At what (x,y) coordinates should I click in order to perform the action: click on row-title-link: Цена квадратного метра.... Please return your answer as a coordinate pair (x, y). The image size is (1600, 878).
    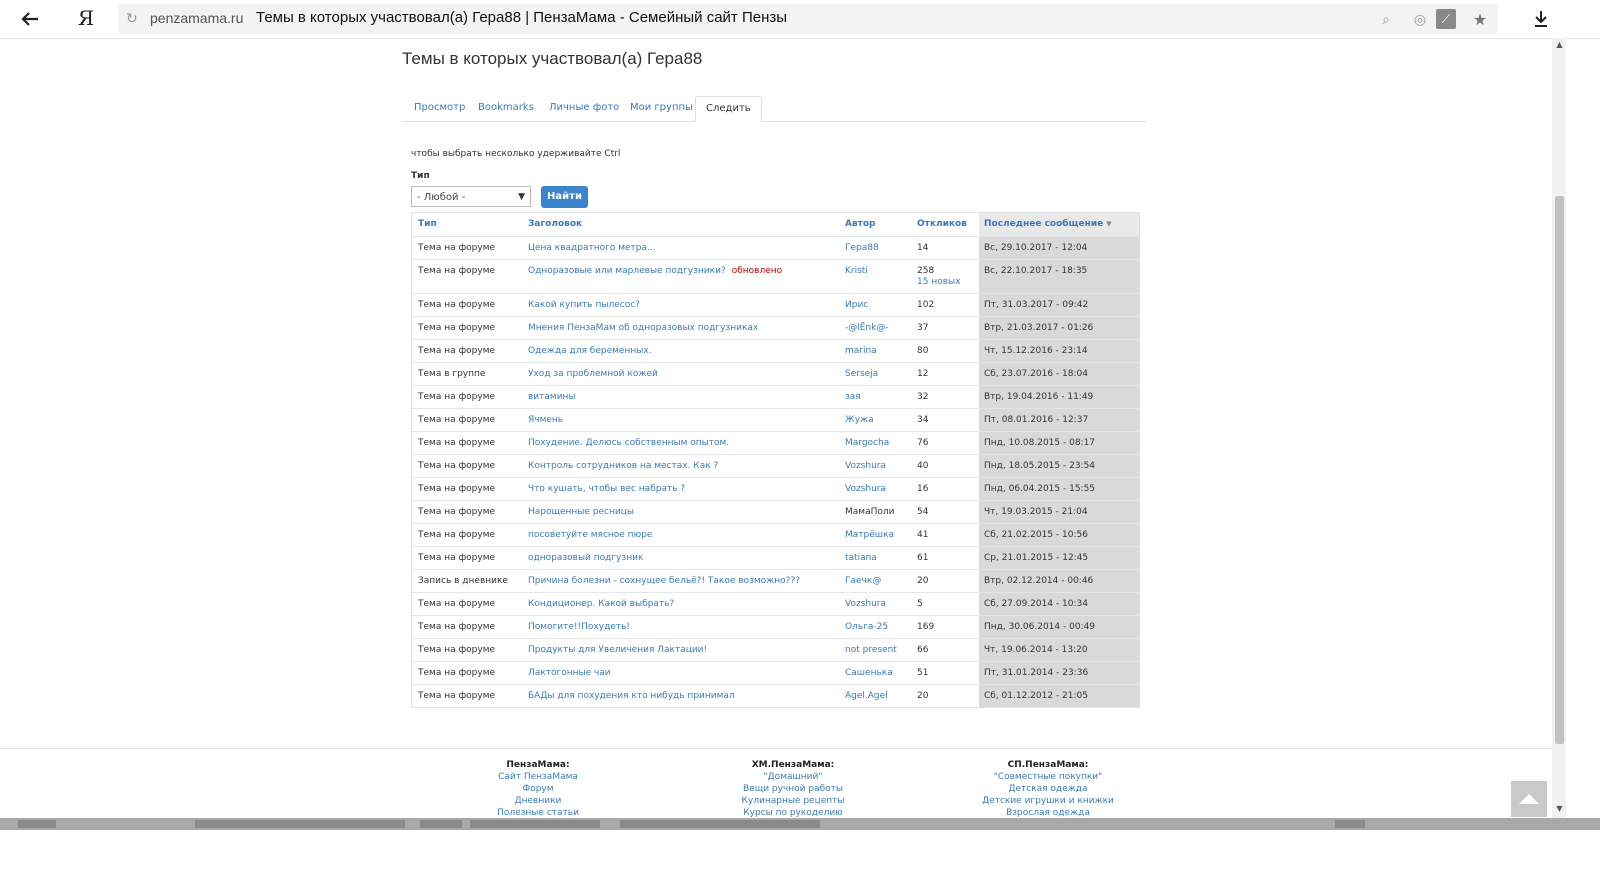
    Looking at the image, I should click on (592, 248).